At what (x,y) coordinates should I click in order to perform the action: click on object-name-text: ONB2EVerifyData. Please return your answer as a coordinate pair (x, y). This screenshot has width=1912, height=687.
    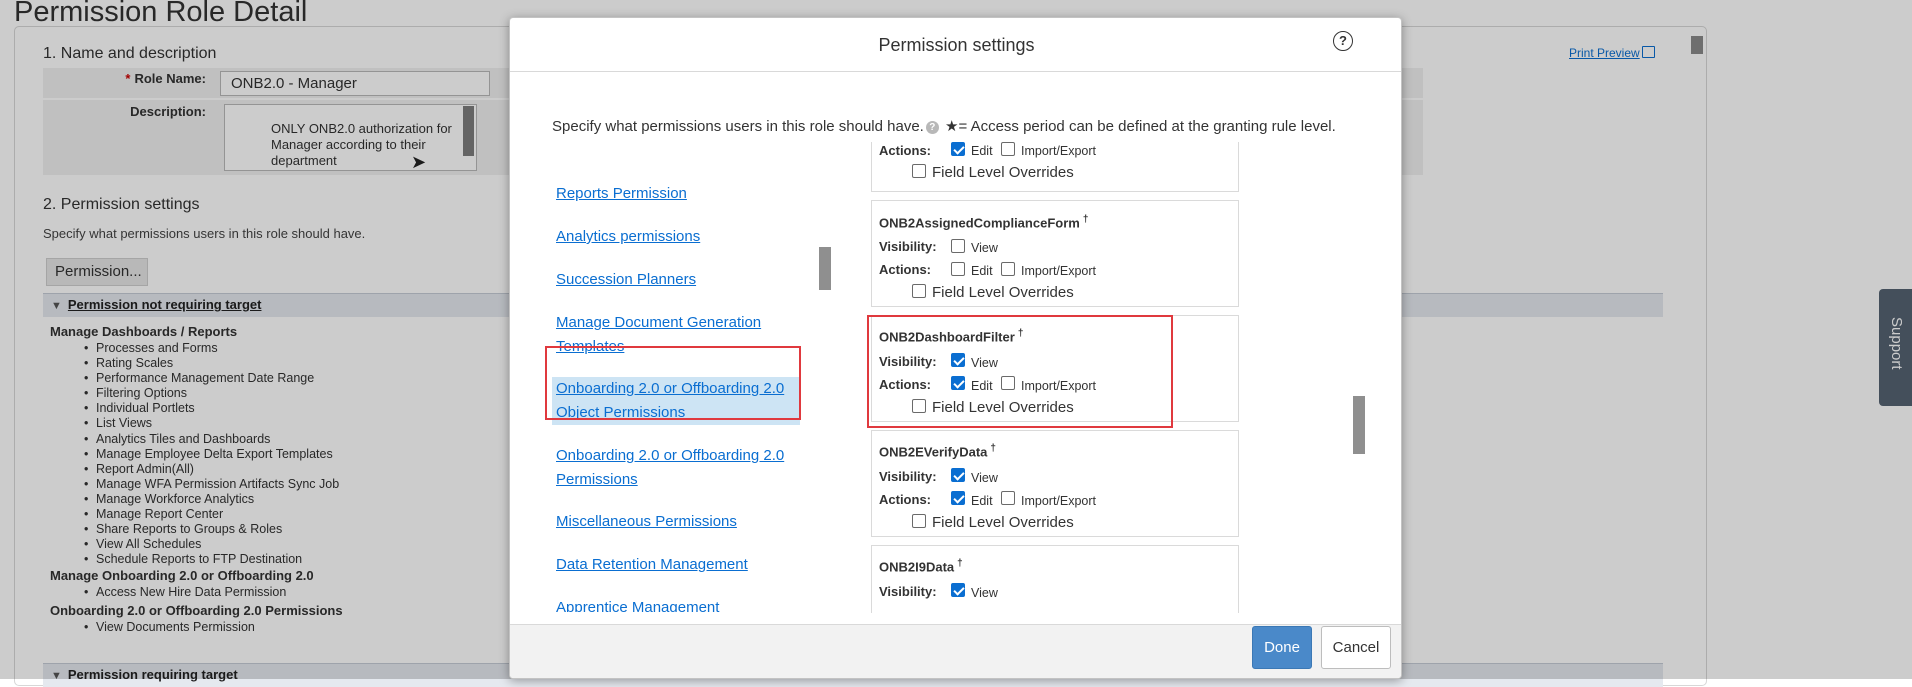
    Looking at the image, I should click on (933, 452).